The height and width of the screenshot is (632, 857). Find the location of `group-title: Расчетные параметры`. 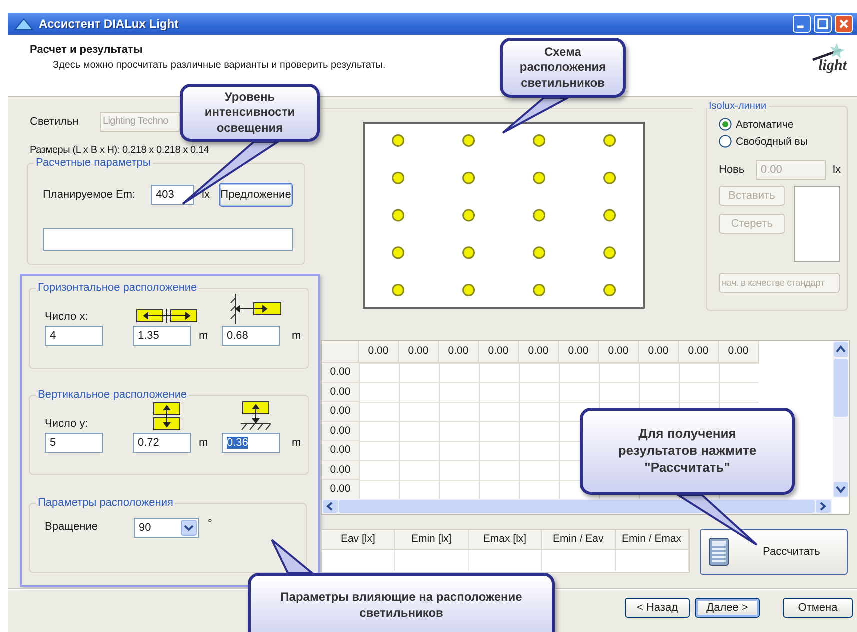

group-title: Расчетные параметры is located at coordinates (93, 163).